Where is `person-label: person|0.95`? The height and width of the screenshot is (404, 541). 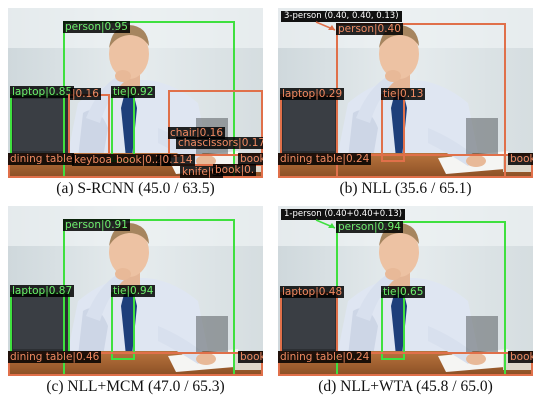
person-label: person|0.95 is located at coordinates (96, 27).